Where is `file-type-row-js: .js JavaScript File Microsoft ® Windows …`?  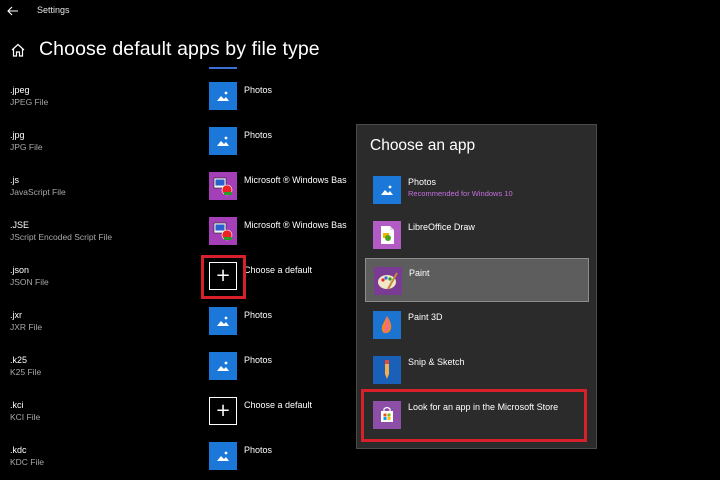 file-type-row-js: .js JavaScript File Microsoft ® Windows … is located at coordinates (180, 196).